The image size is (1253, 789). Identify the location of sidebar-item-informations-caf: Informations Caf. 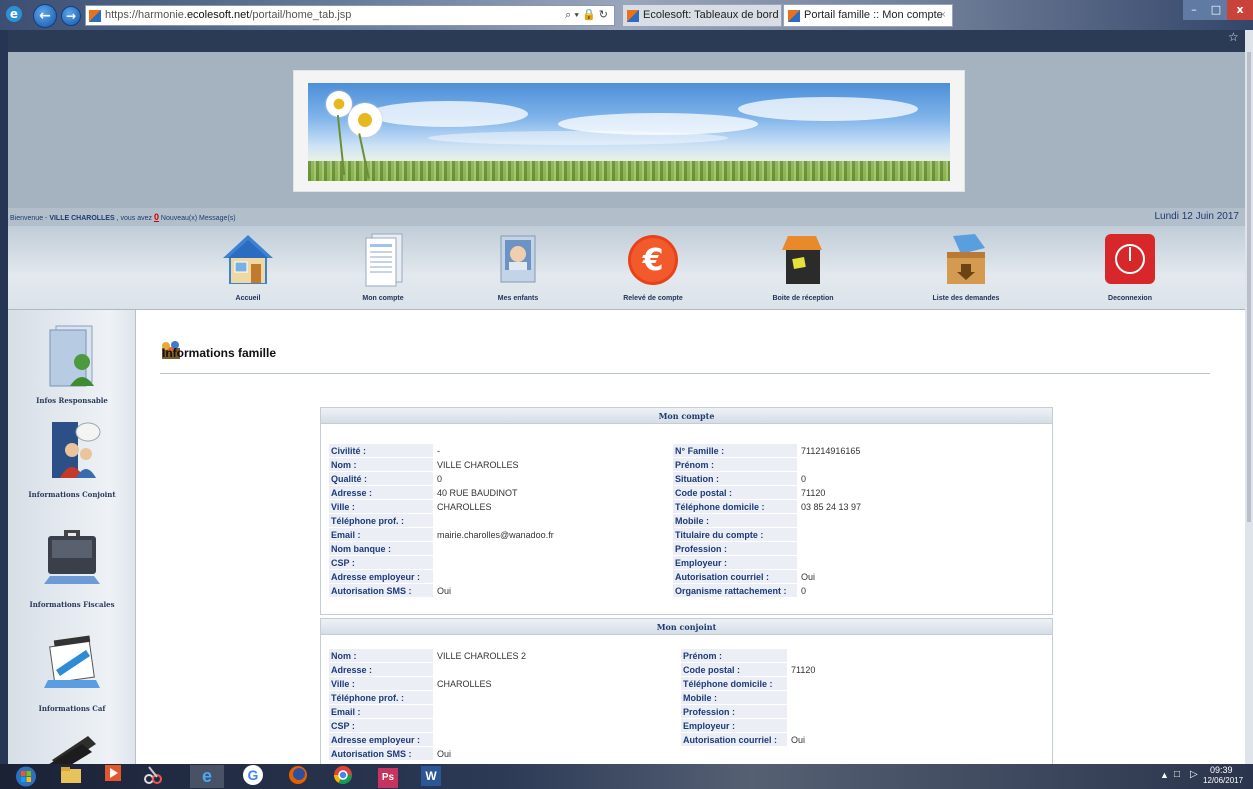
(72, 675).